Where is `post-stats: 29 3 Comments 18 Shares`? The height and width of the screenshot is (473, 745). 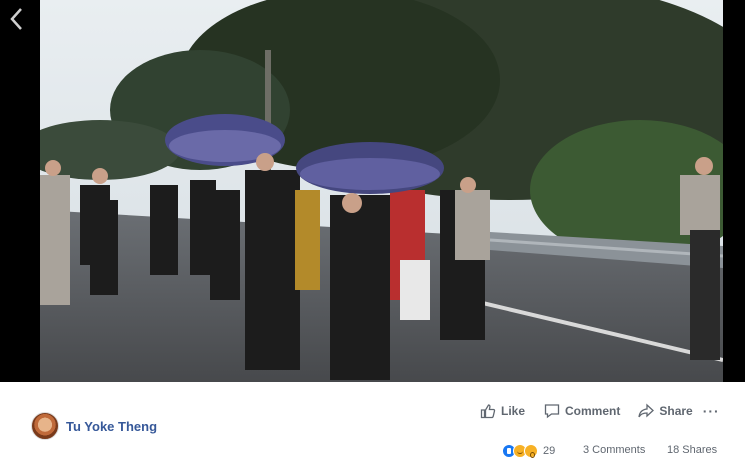 post-stats: 29 3 Comments 18 Shares is located at coordinates (612, 452).